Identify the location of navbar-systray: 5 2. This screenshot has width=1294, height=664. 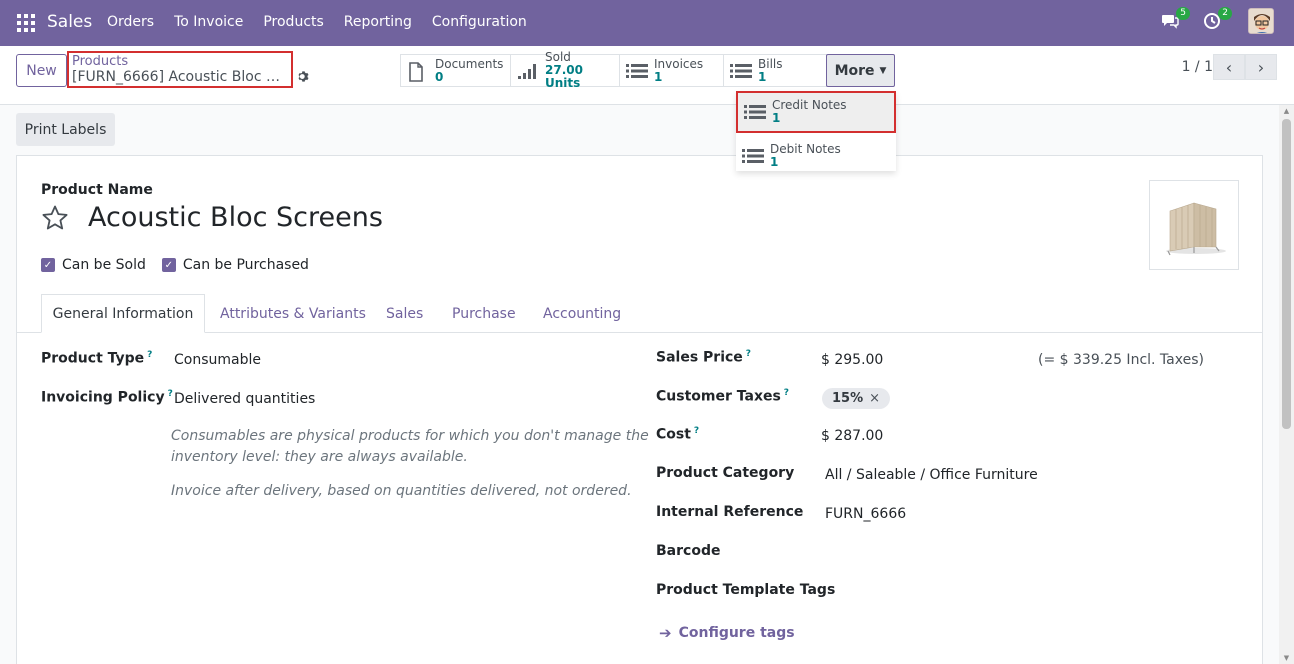
(1207, 20).